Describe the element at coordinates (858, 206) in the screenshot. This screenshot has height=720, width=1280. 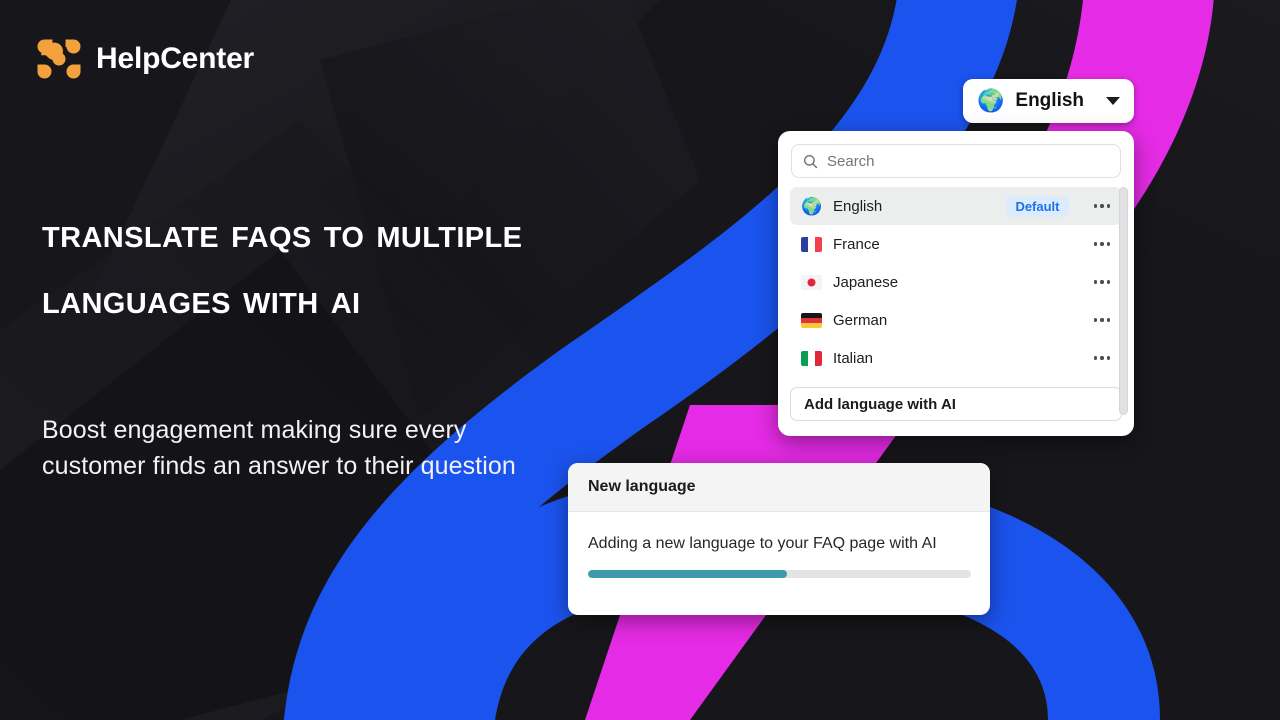
I see `language-name: English` at that location.